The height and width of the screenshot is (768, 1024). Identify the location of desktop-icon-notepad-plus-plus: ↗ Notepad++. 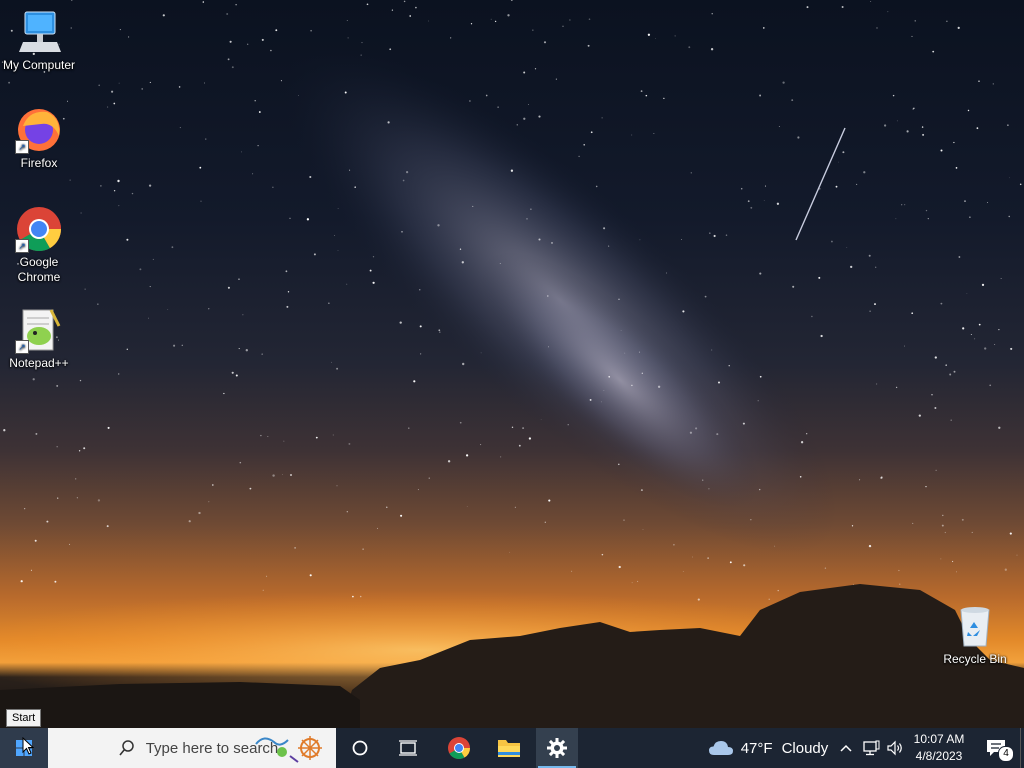
(39, 338).